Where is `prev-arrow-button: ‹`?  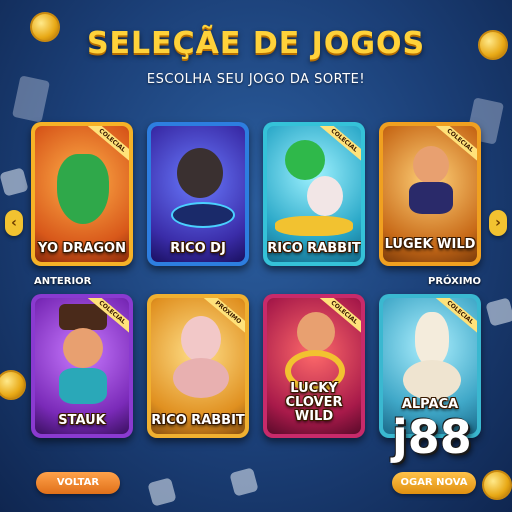
prev-arrow-button: ‹ is located at coordinates (14, 223).